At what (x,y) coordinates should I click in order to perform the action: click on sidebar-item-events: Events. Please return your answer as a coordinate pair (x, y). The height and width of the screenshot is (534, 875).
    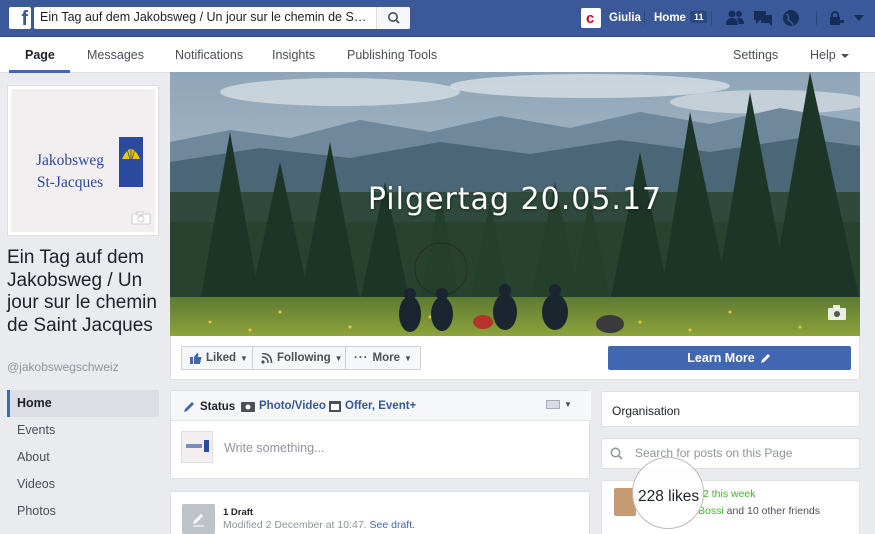
    Looking at the image, I should click on (83, 430).